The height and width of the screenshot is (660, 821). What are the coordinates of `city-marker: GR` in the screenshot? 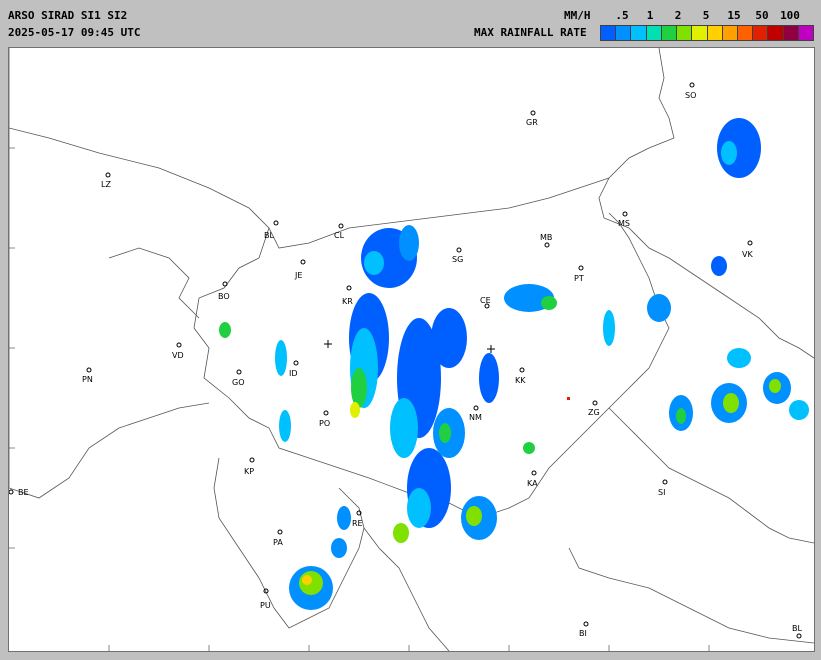 It's located at (532, 118).